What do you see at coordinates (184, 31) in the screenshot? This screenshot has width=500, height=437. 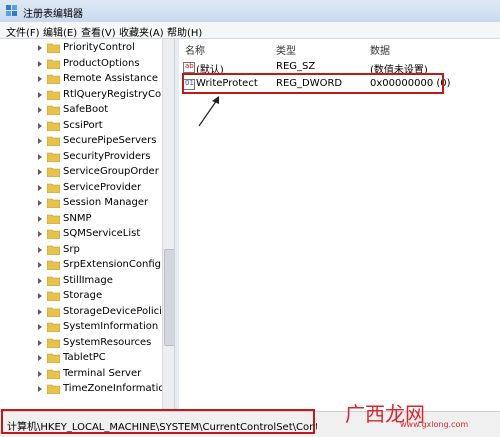 I see `menu-help: 帮助(H)` at bounding box center [184, 31].